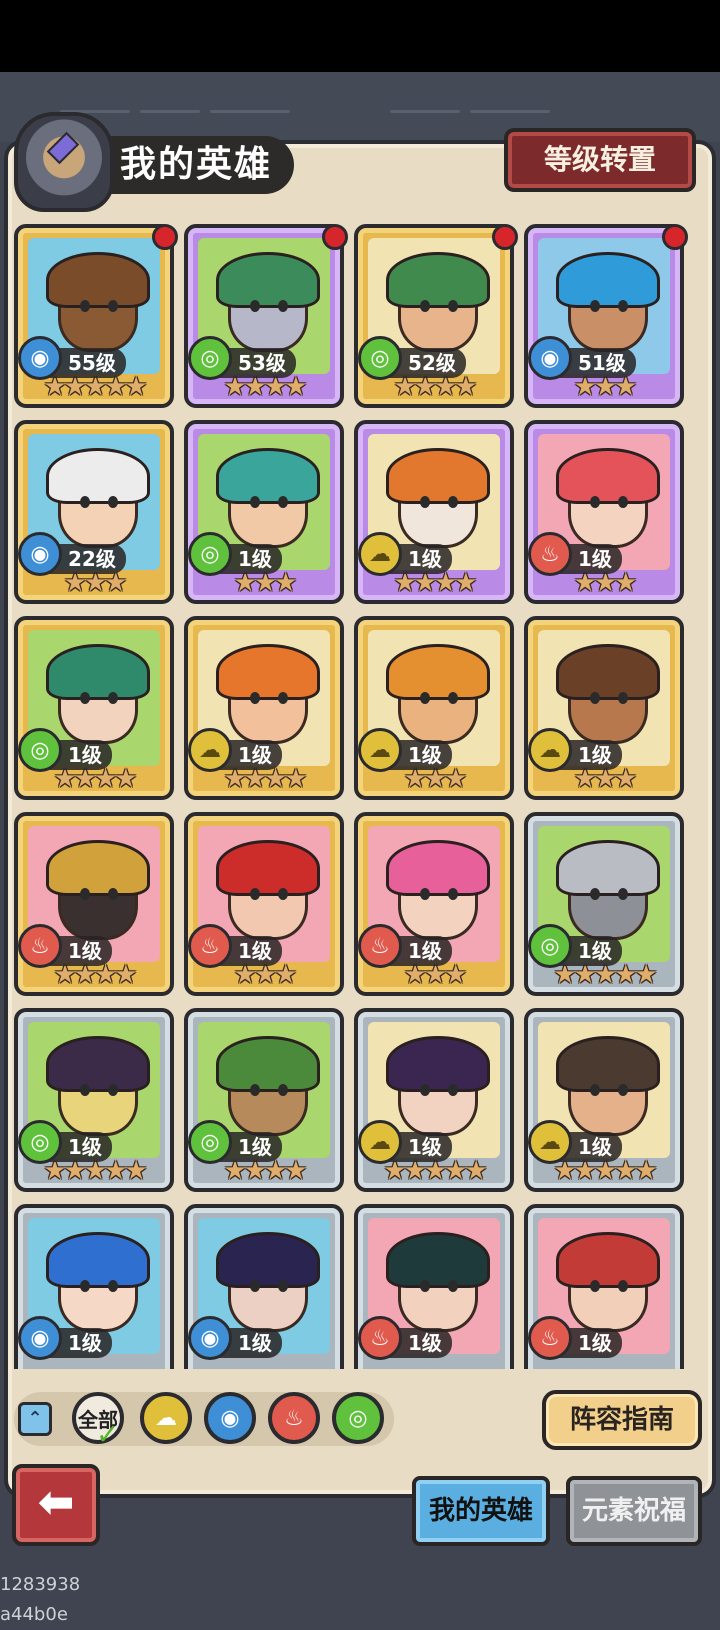 The height and width of the screenshot is (1630, 720). Describe the element at coordinates (358, 1418) in the screenshot. I see `filter-wind-icon: ◎` at that location.